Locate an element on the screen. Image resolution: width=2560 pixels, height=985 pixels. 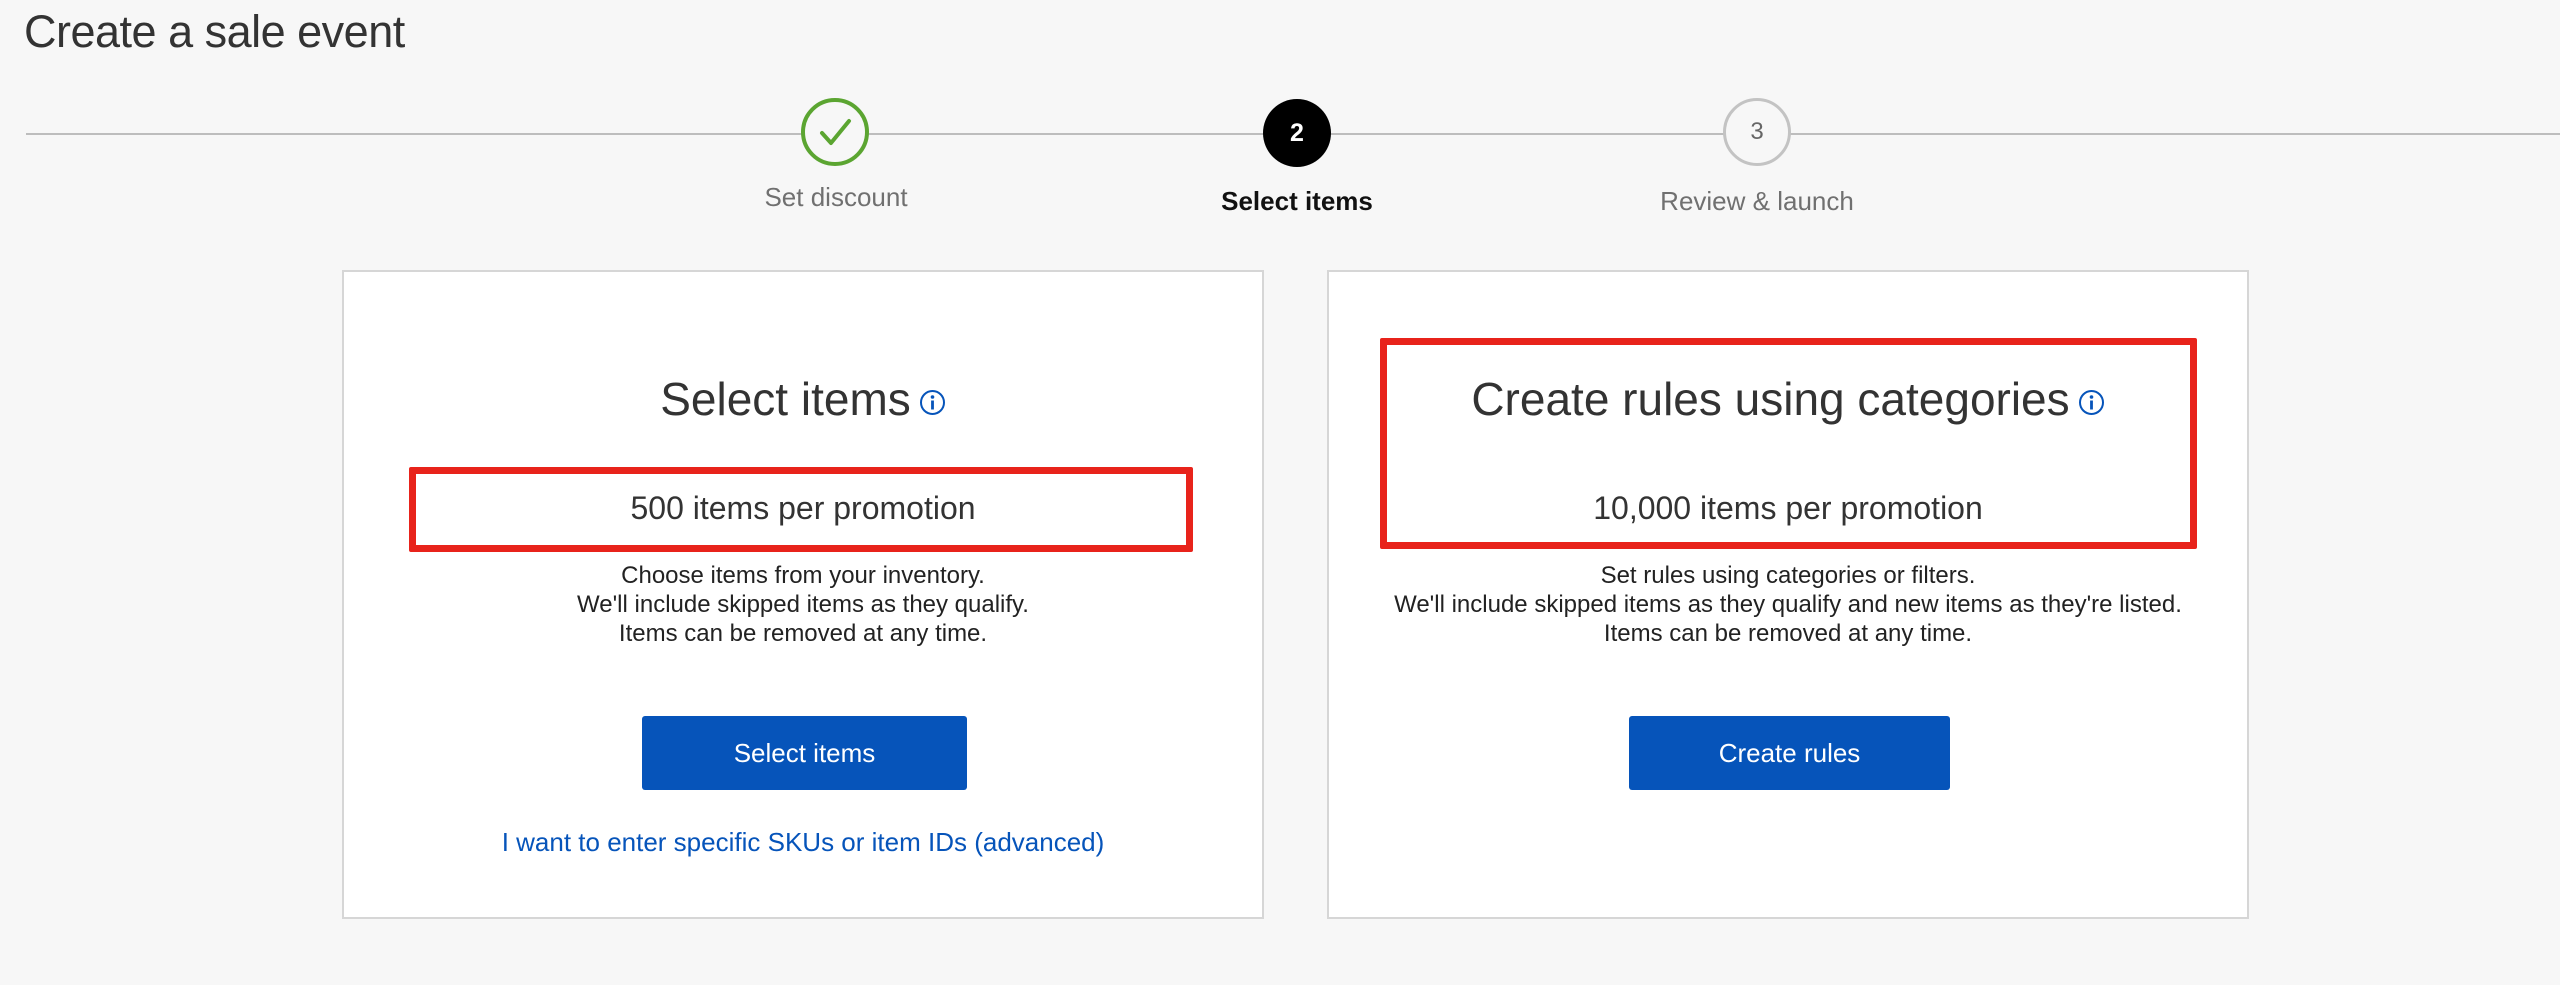
card-title: Select items is located at coordinates (803, 401).